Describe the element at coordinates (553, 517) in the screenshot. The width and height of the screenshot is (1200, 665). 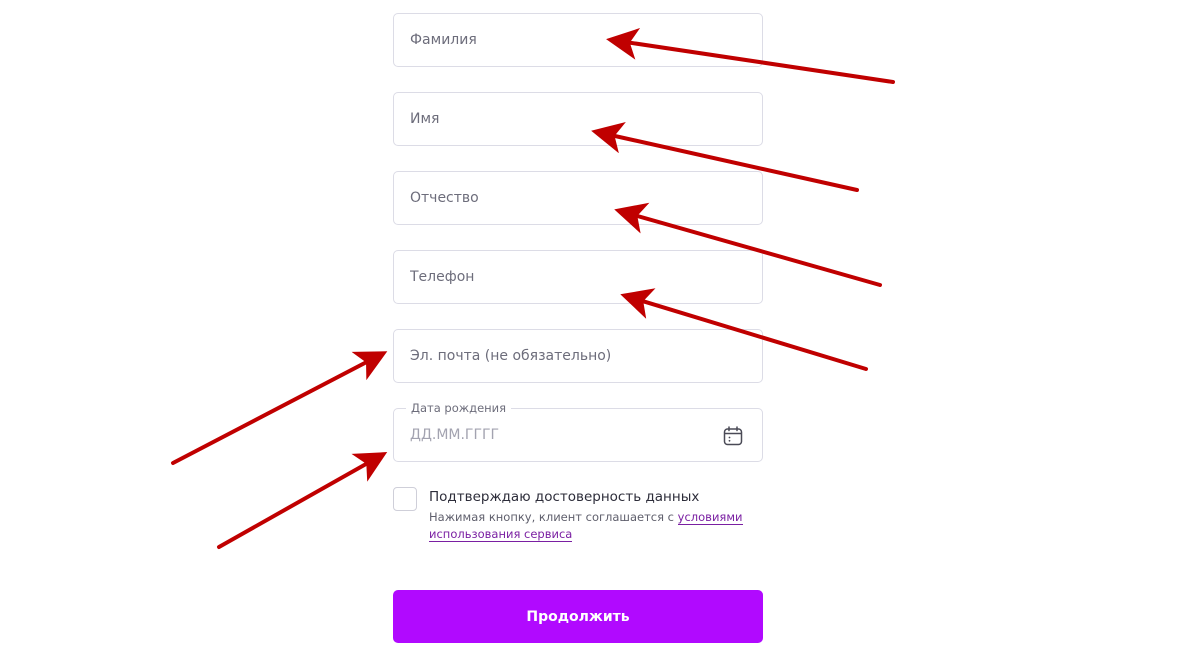
I see `consent-note-text: Нажимая кнопку, клиент соглашается с` at that location.